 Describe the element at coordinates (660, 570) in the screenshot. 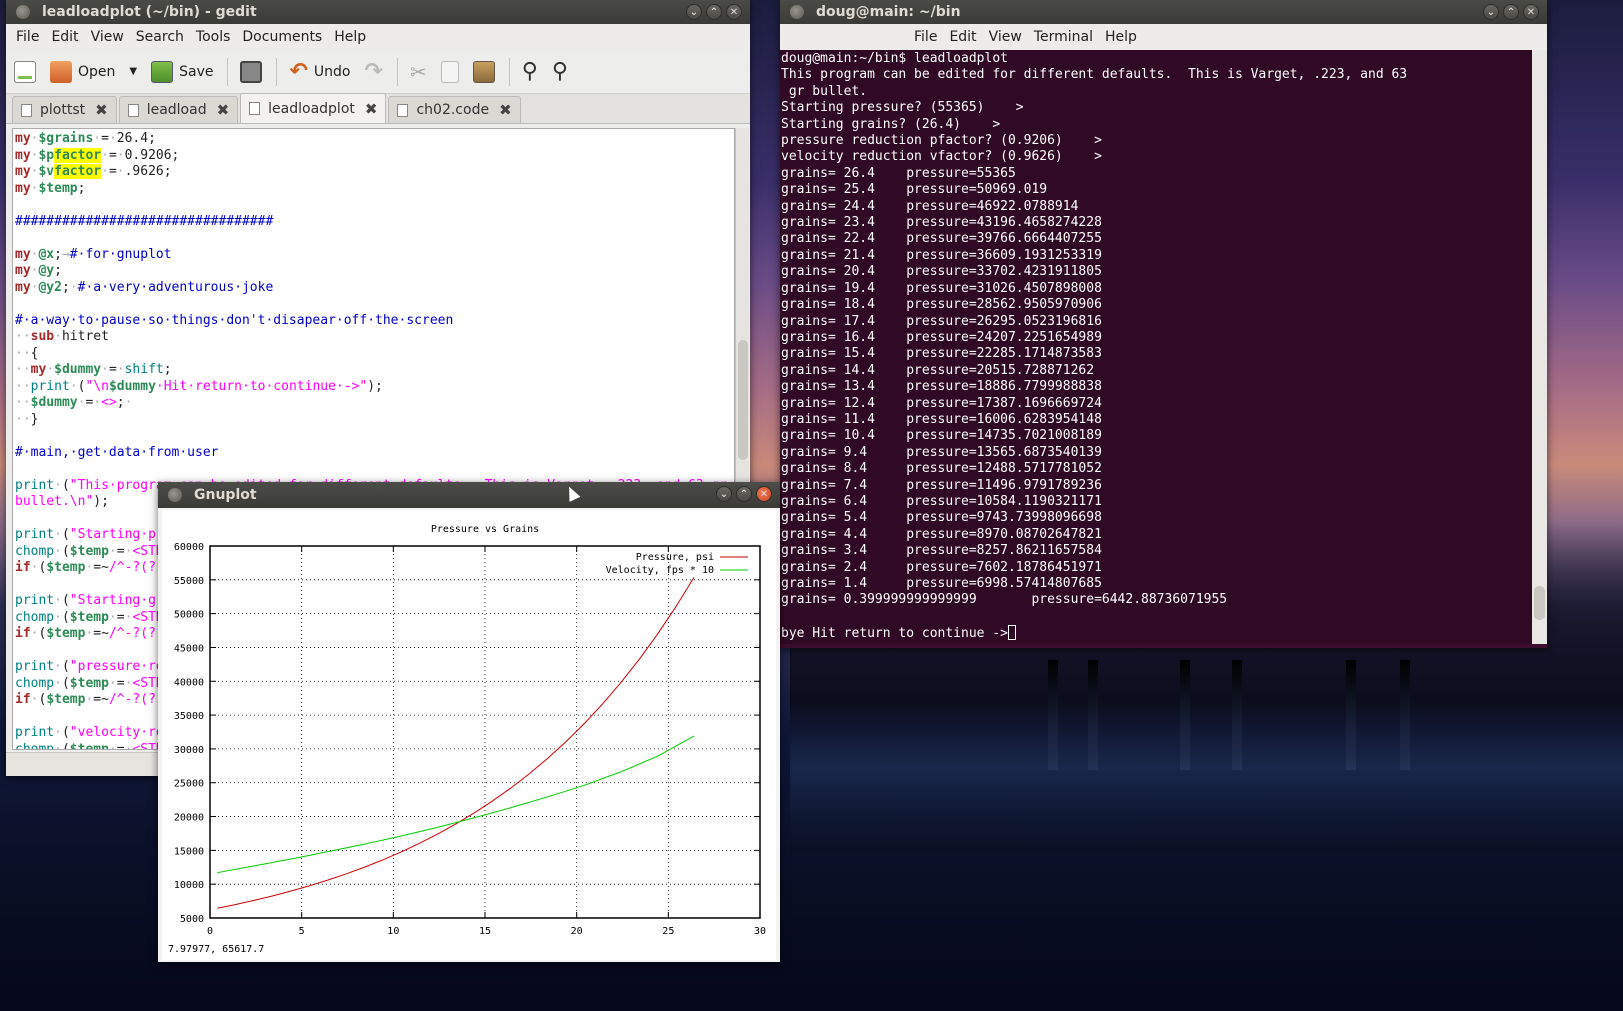

I see `legend-label-1: Velocity, fps * 10` at that location.